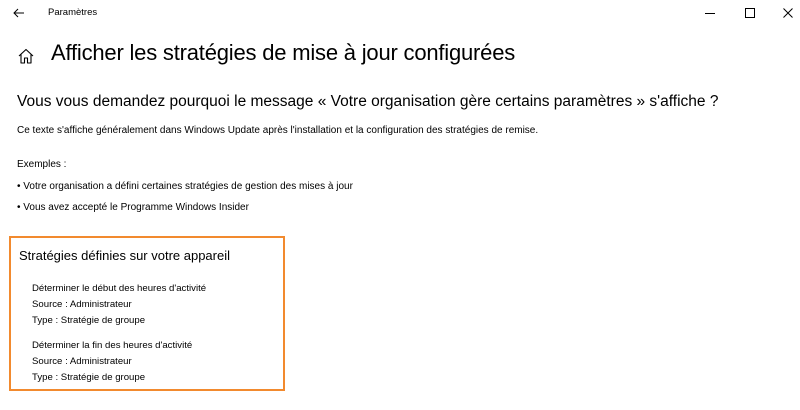  What do you see at coordinates (42, 164) in the screenshot?
I see `examples-label: Exemples :` at bounding box center [42, 164].